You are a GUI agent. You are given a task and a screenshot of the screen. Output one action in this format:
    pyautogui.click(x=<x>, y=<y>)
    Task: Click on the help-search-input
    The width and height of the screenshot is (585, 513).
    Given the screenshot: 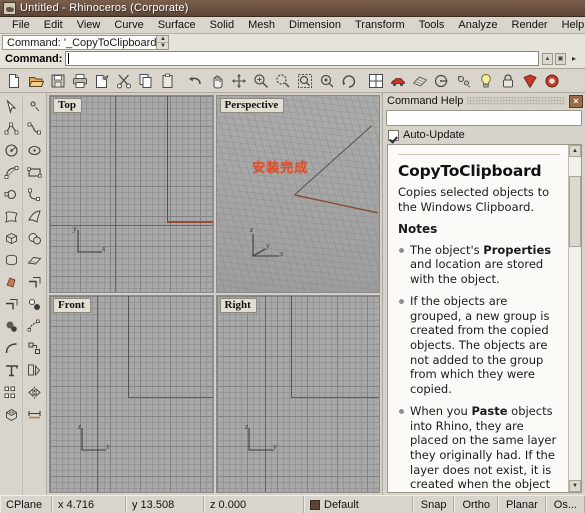 What is the action you would take?
    pyautogui.click(x=484, y=118)
    